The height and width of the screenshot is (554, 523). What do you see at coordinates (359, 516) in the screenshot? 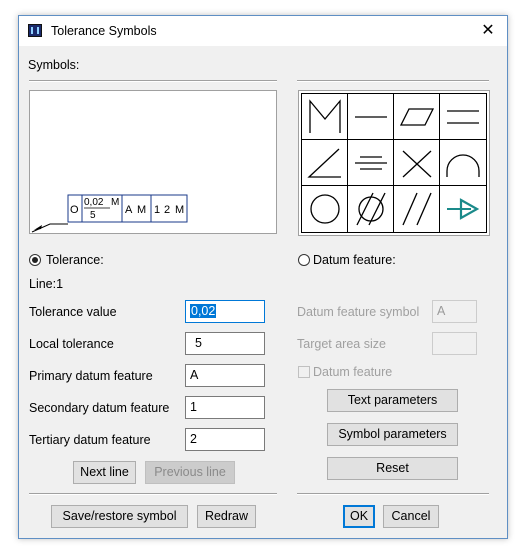
I see `ok-button: OK` at bounding box center [359, 516].